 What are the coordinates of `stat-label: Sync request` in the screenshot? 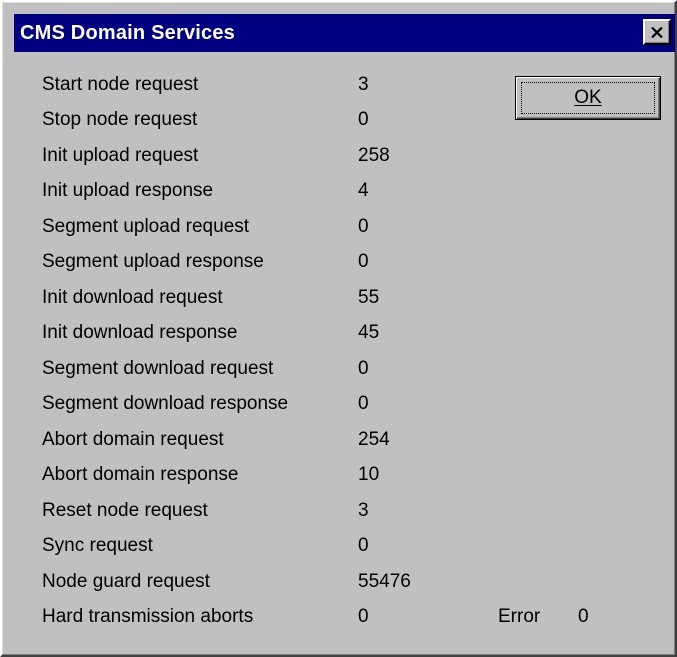 It's located at (97, 545).